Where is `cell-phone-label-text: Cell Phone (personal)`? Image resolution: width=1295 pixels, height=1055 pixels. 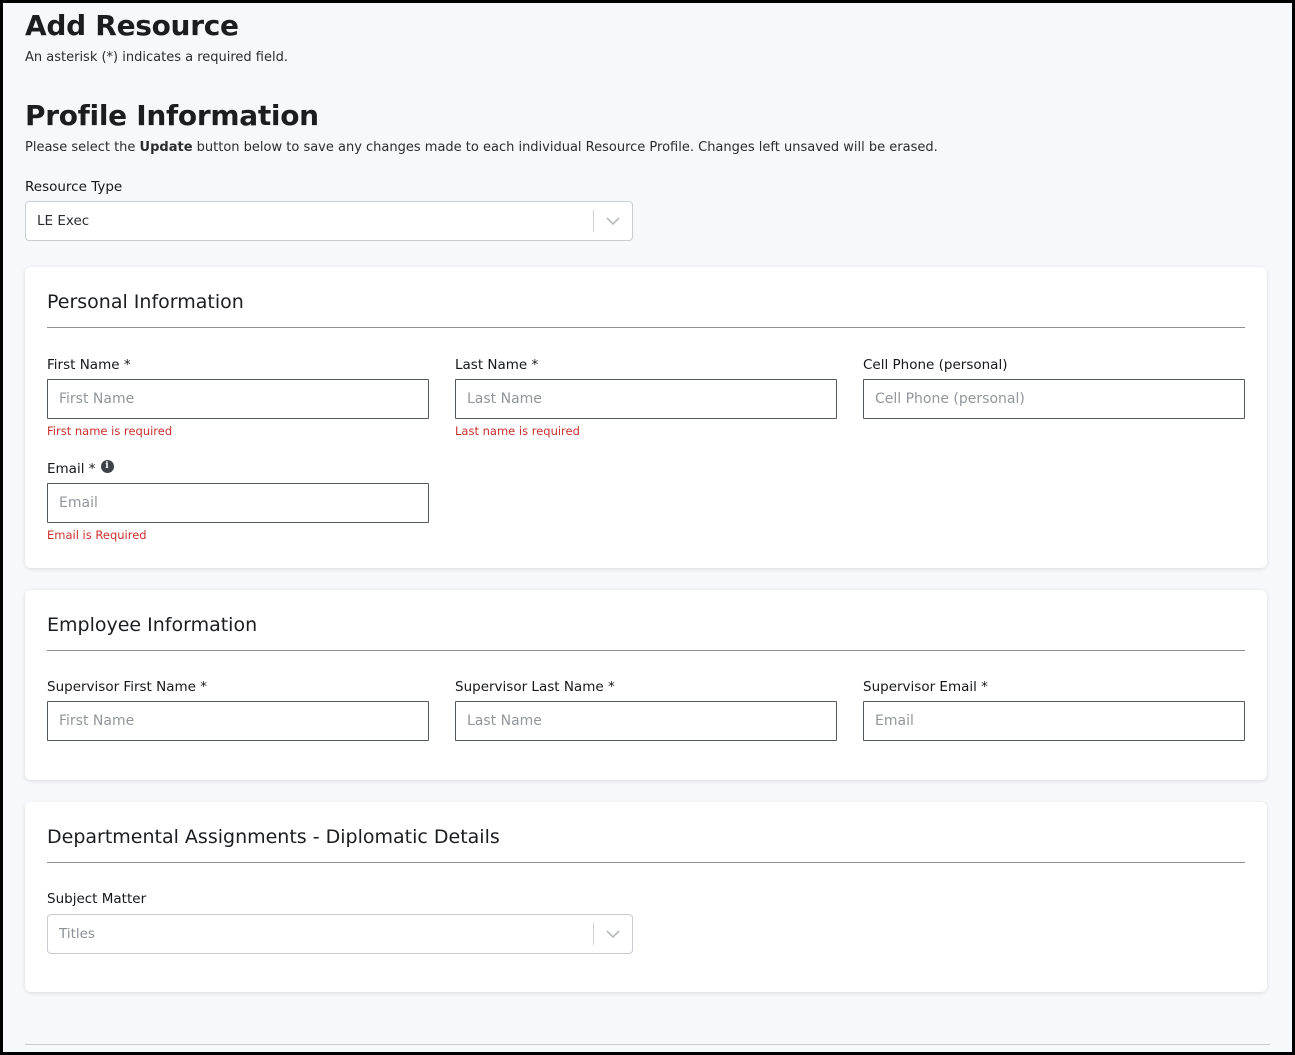 cell-phone-label-text: Cell Phone (personal) is located at coordinates (935, 365).